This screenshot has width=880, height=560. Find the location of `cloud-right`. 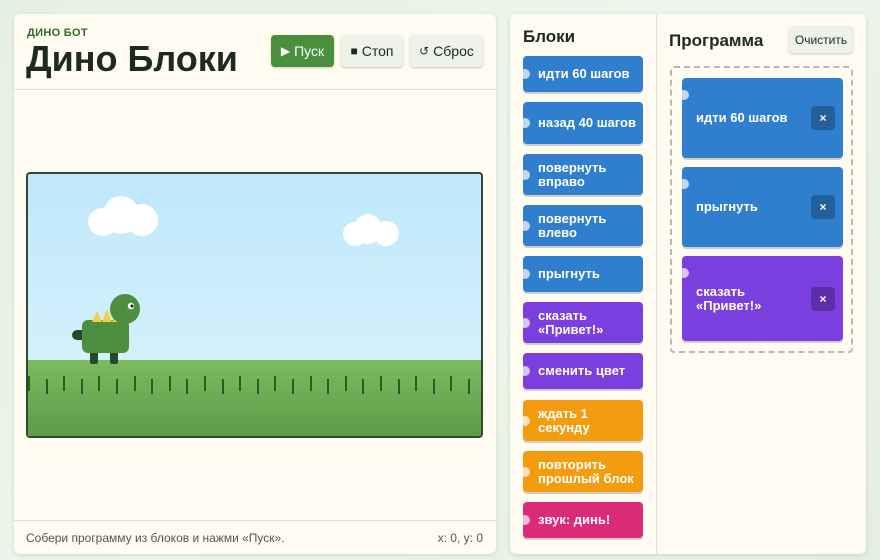

cloud-right is located at coordinates (371, 230).